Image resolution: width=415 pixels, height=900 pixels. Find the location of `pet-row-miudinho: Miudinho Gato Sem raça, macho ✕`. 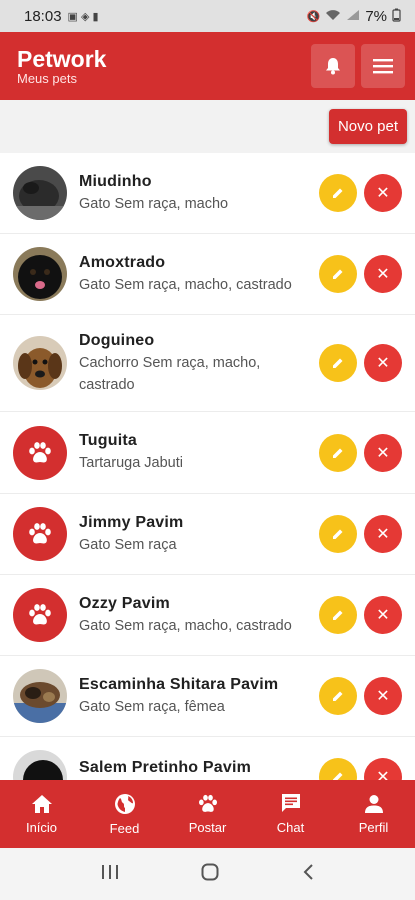

pet-row-miudinho: Miudinho Gato Sem raça, macho ✕ is located at coordinates (207, 193).